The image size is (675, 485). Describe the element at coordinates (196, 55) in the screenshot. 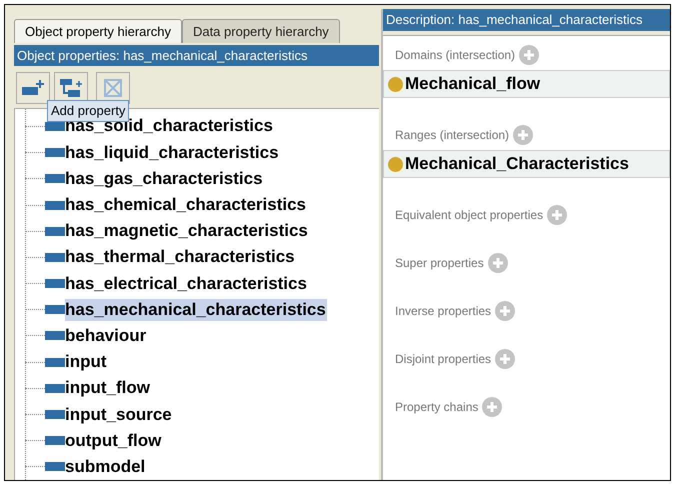

I see `panel-header: Object properties: has_mechanical_characteristics` at that location.